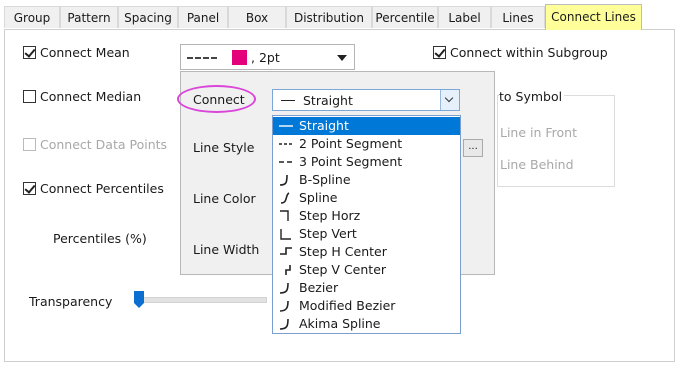 The image size is (679, 366). I want to click on connect-type-value: Straight, so click(328, 100).